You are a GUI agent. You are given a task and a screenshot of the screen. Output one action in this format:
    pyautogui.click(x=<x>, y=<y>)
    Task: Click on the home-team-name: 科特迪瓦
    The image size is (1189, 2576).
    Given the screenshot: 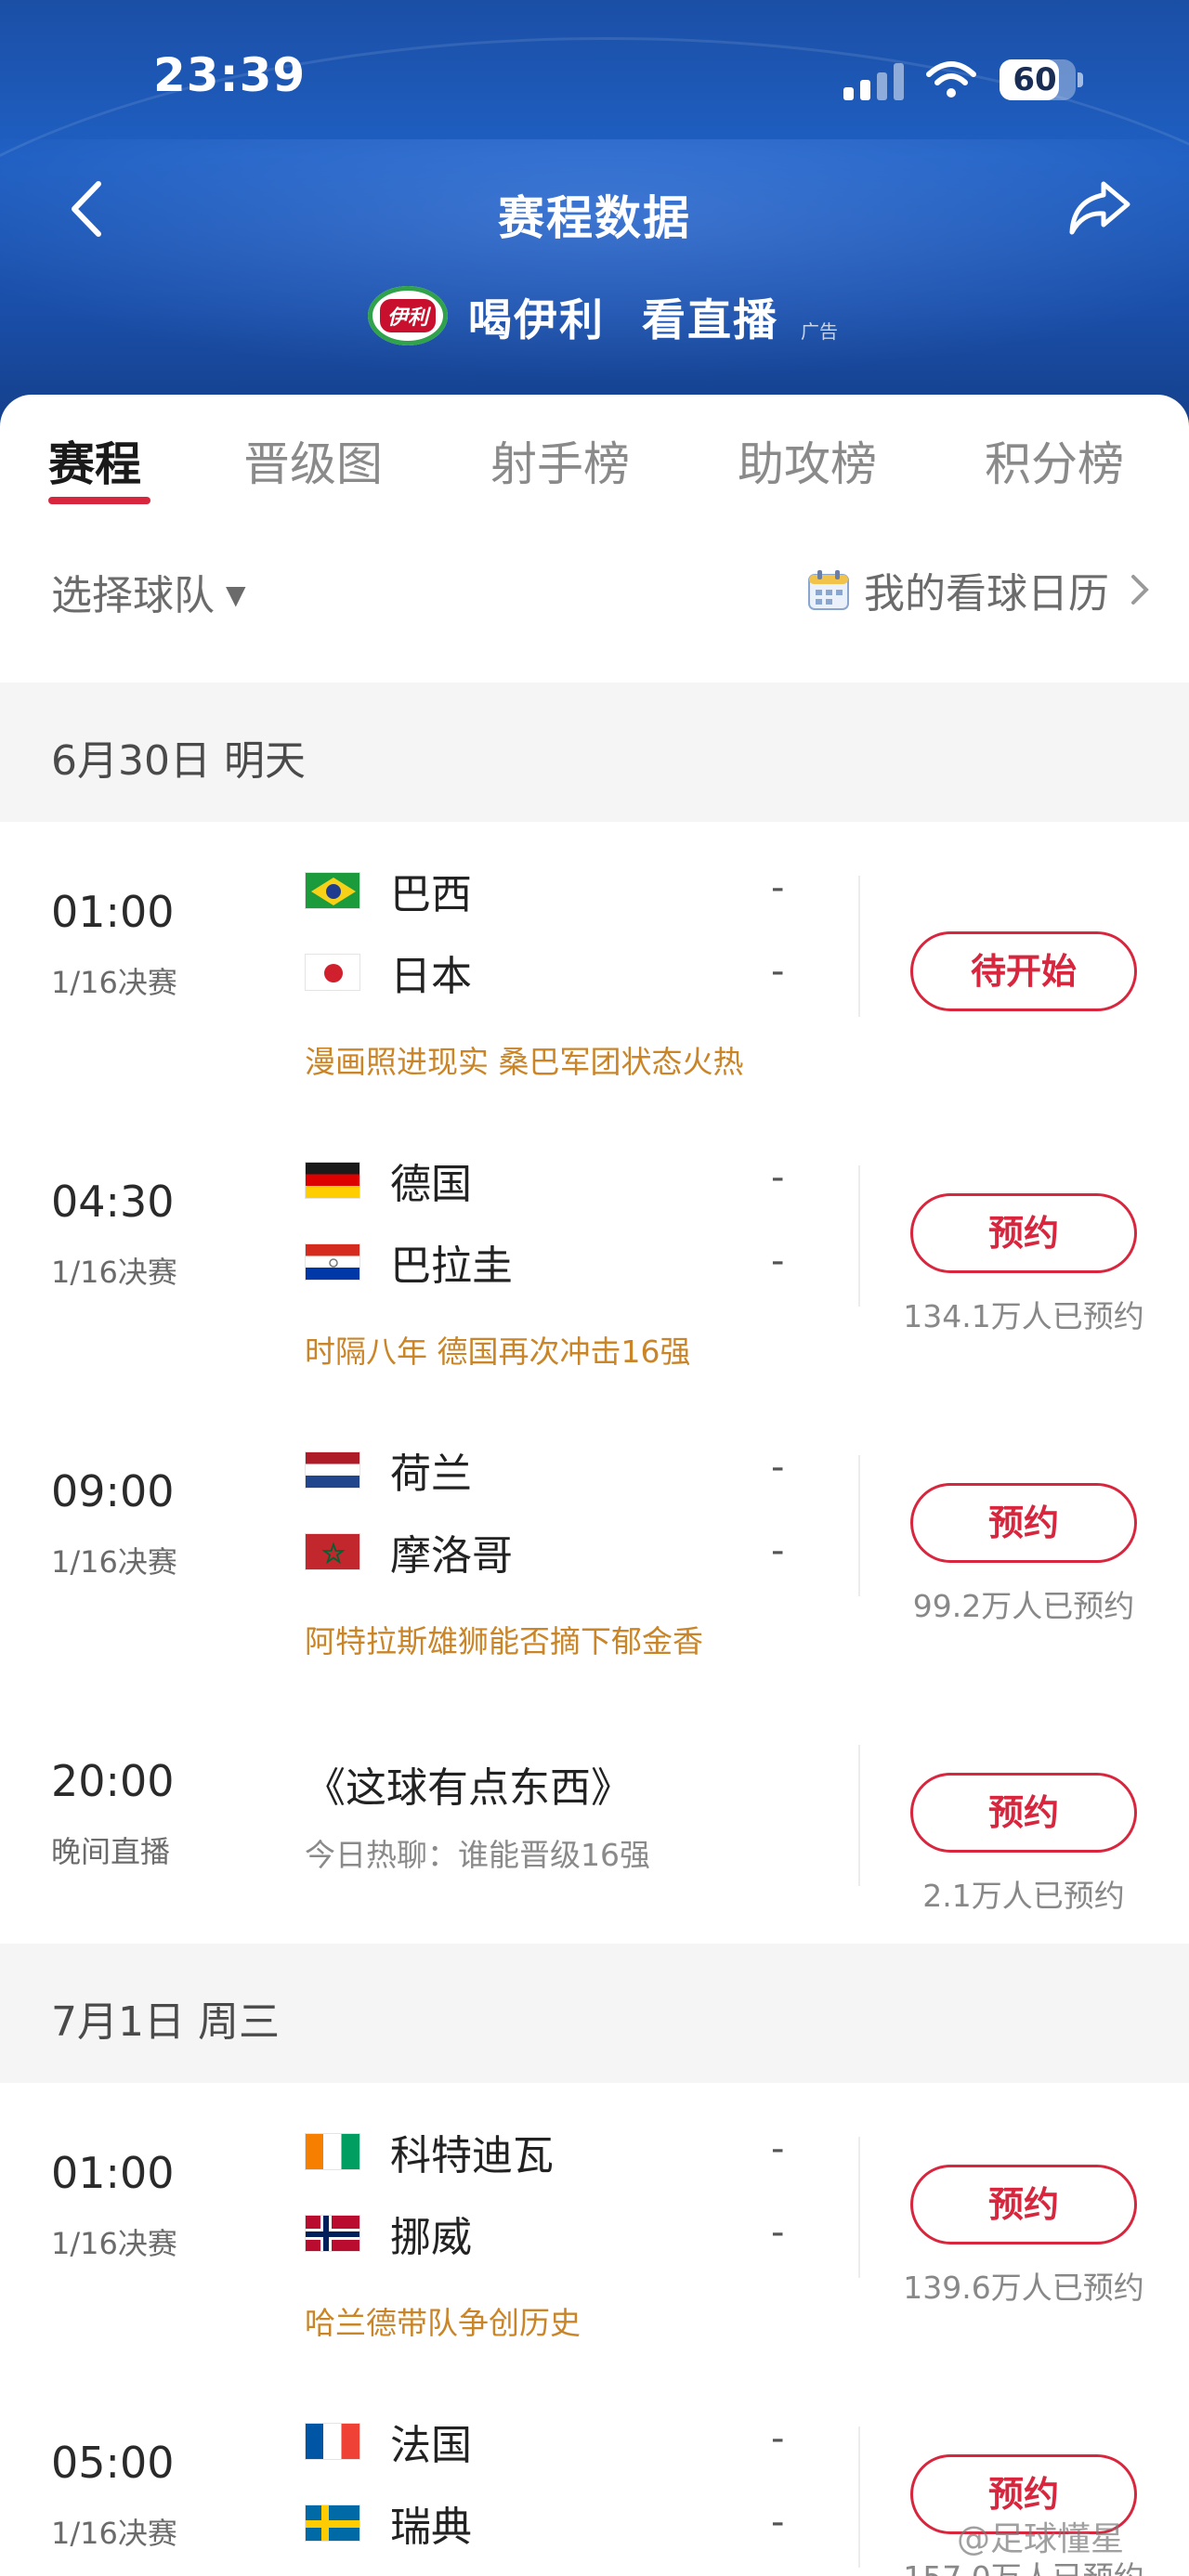 What is the action you would take?
    pyautogui.click(x=472, y=2155)
    